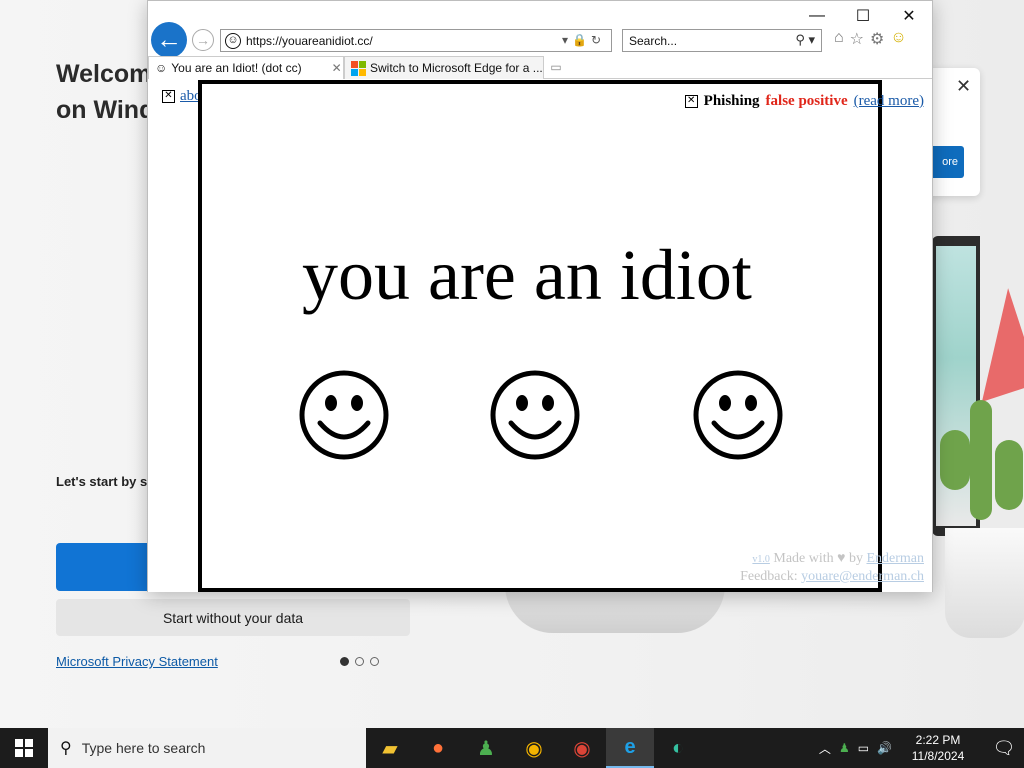 The image size is (1024, 768). I want to click on decorative-pot, so click(984, 583).